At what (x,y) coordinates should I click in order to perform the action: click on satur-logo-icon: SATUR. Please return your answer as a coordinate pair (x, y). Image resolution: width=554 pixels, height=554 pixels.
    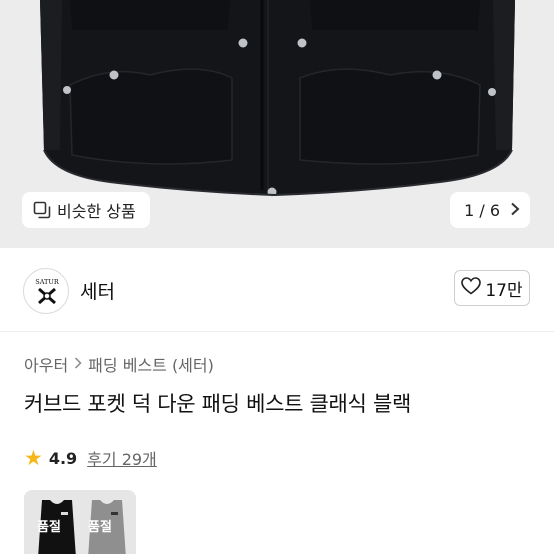
    Looking at the image, I should click on (47, 291).